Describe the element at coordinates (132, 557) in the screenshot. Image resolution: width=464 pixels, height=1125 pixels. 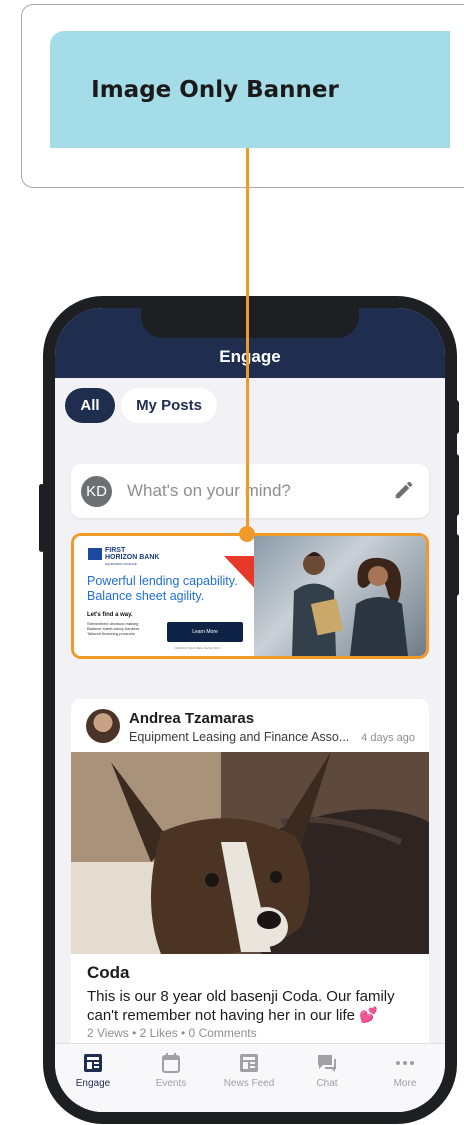
I see `ad-bank-name-line2: HORIZON BANK` at that location.